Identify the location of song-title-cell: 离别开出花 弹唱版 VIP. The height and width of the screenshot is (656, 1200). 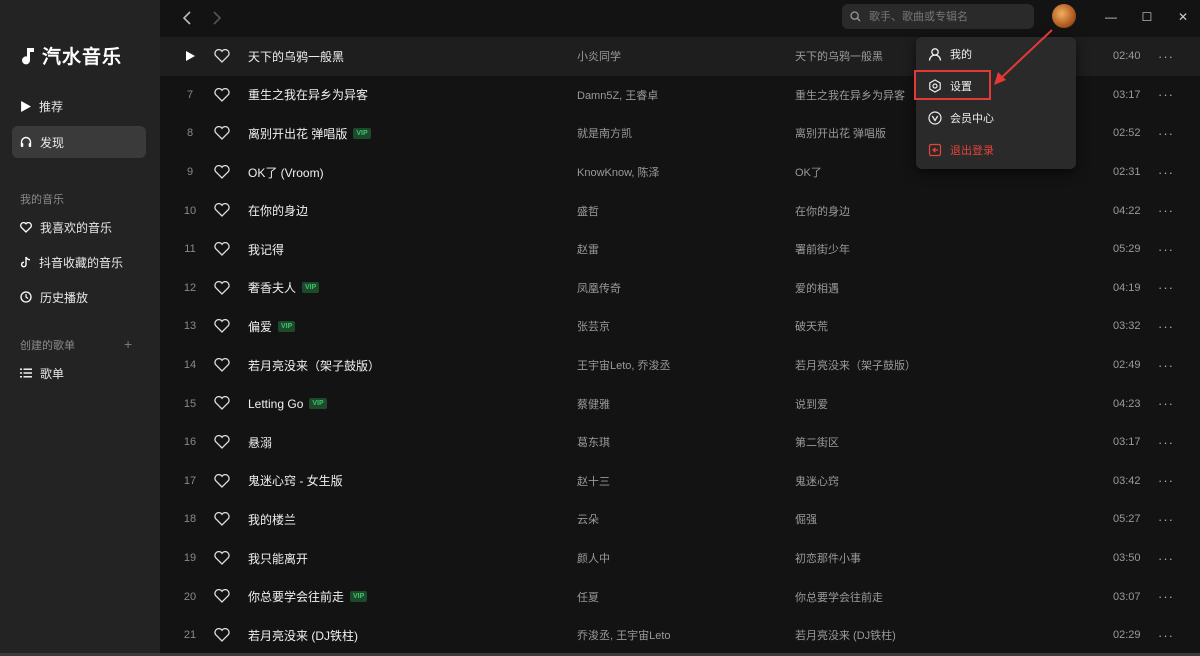
(309, 133).